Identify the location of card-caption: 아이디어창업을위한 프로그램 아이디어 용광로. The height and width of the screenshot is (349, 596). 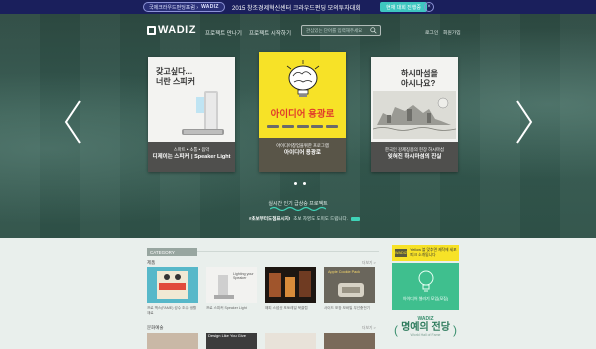
(302, 155).